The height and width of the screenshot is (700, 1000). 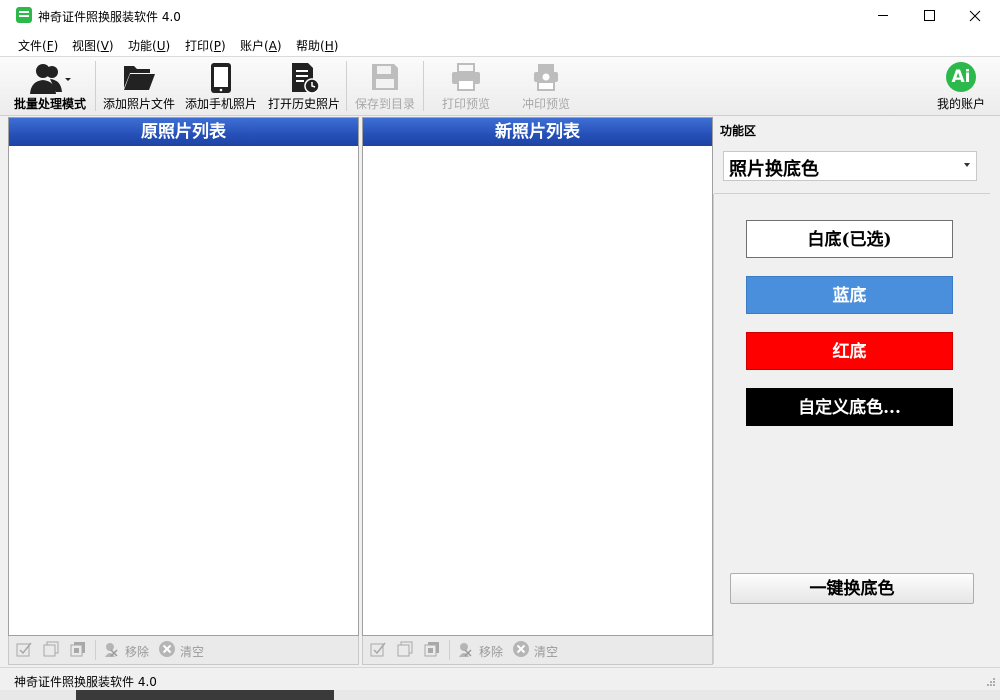 I want to click on add-phone-photo-button: 添加手机照片, so click(x=221, y=86).